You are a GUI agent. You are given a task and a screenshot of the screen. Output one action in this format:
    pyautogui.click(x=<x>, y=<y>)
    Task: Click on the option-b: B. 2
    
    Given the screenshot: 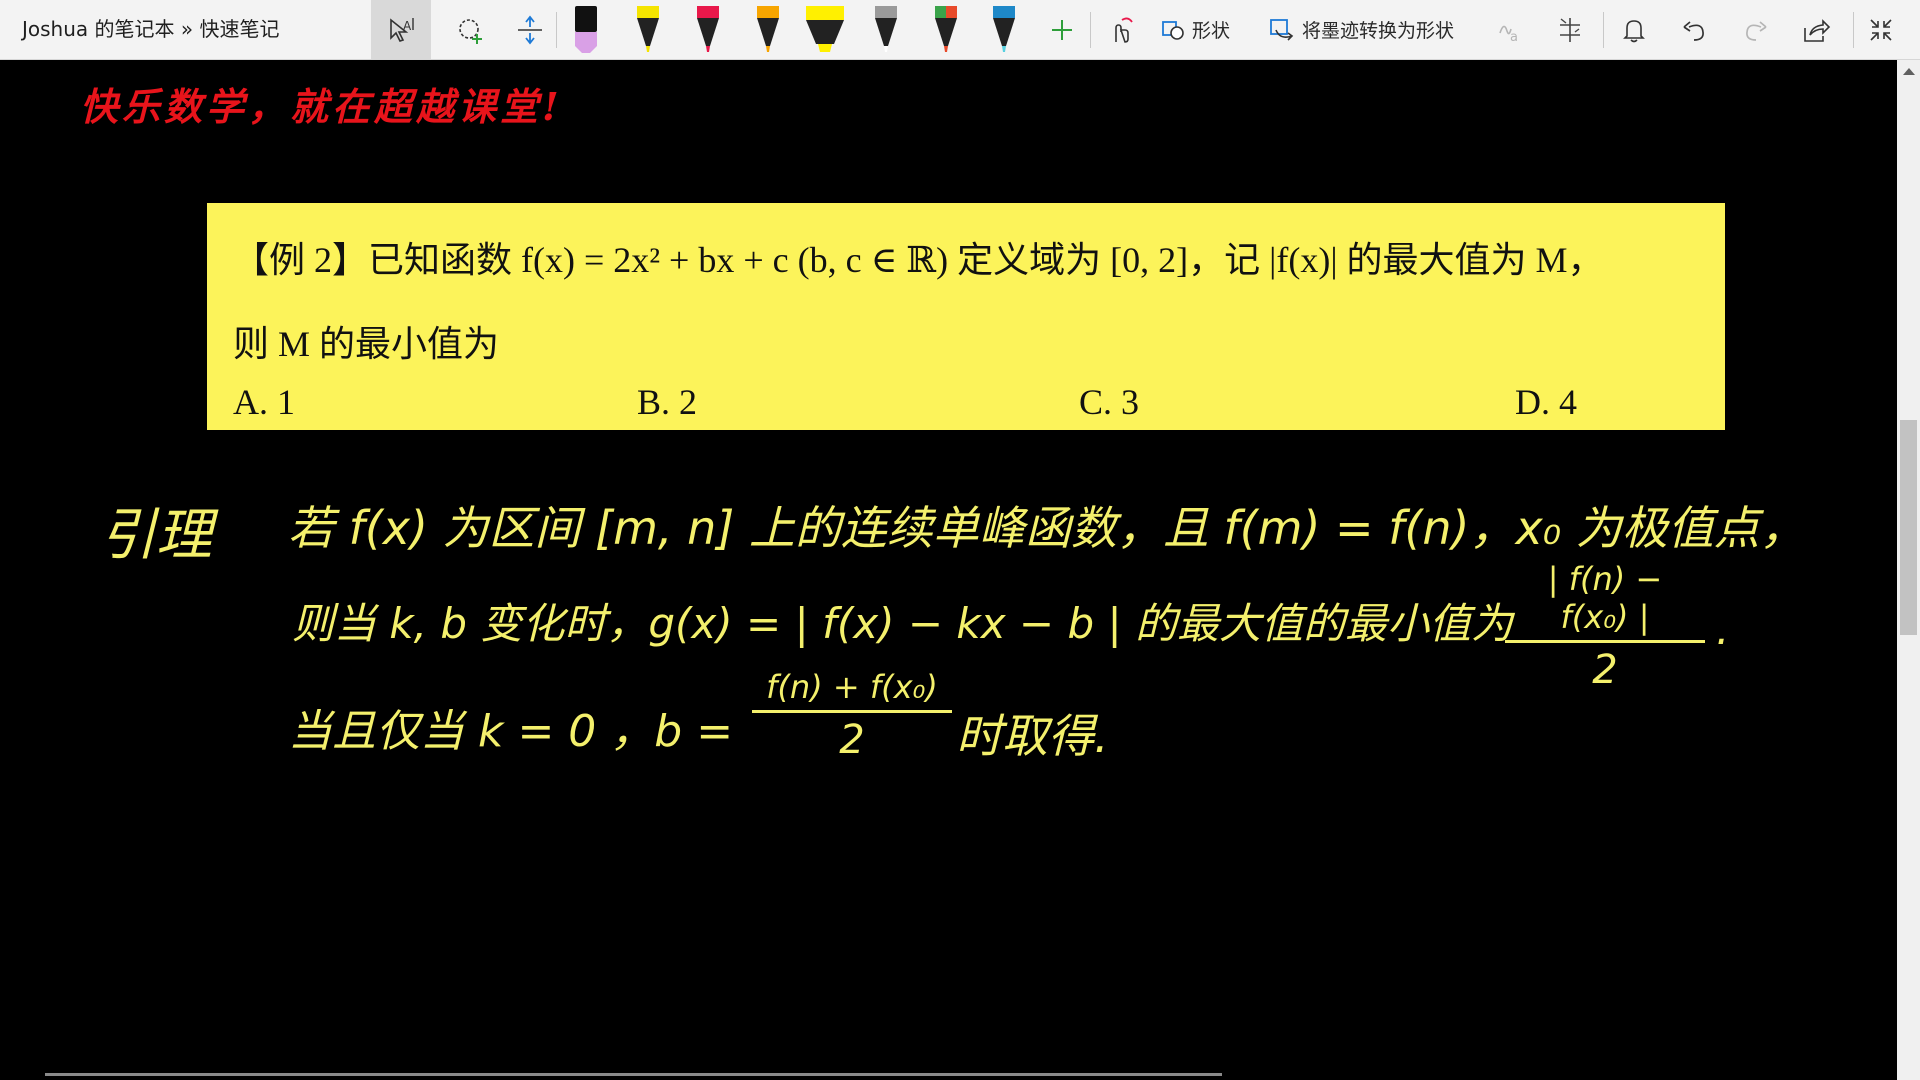 What is the action you would take?
    pyautogui.click(x=667, y=402)
    